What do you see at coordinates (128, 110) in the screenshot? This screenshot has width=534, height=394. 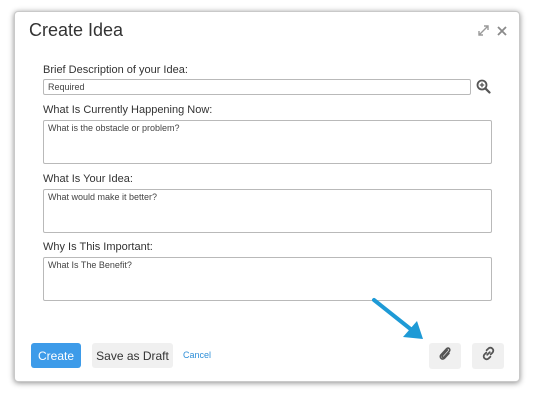 I see `happening-label: What Is Currently Happening Now:` at bounding box center [128, 110].